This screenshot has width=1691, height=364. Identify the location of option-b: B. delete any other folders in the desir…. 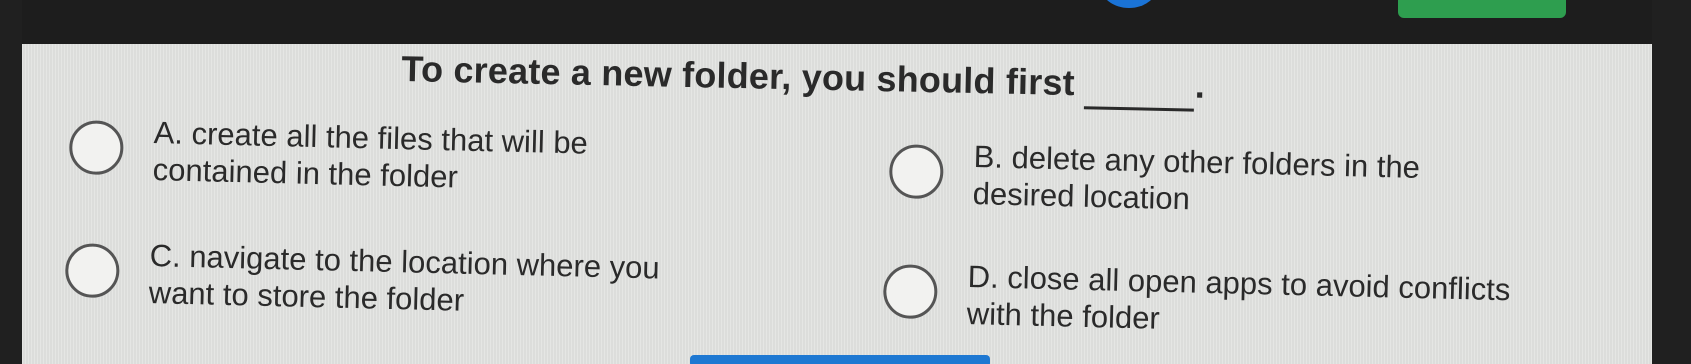
(1154, 181).